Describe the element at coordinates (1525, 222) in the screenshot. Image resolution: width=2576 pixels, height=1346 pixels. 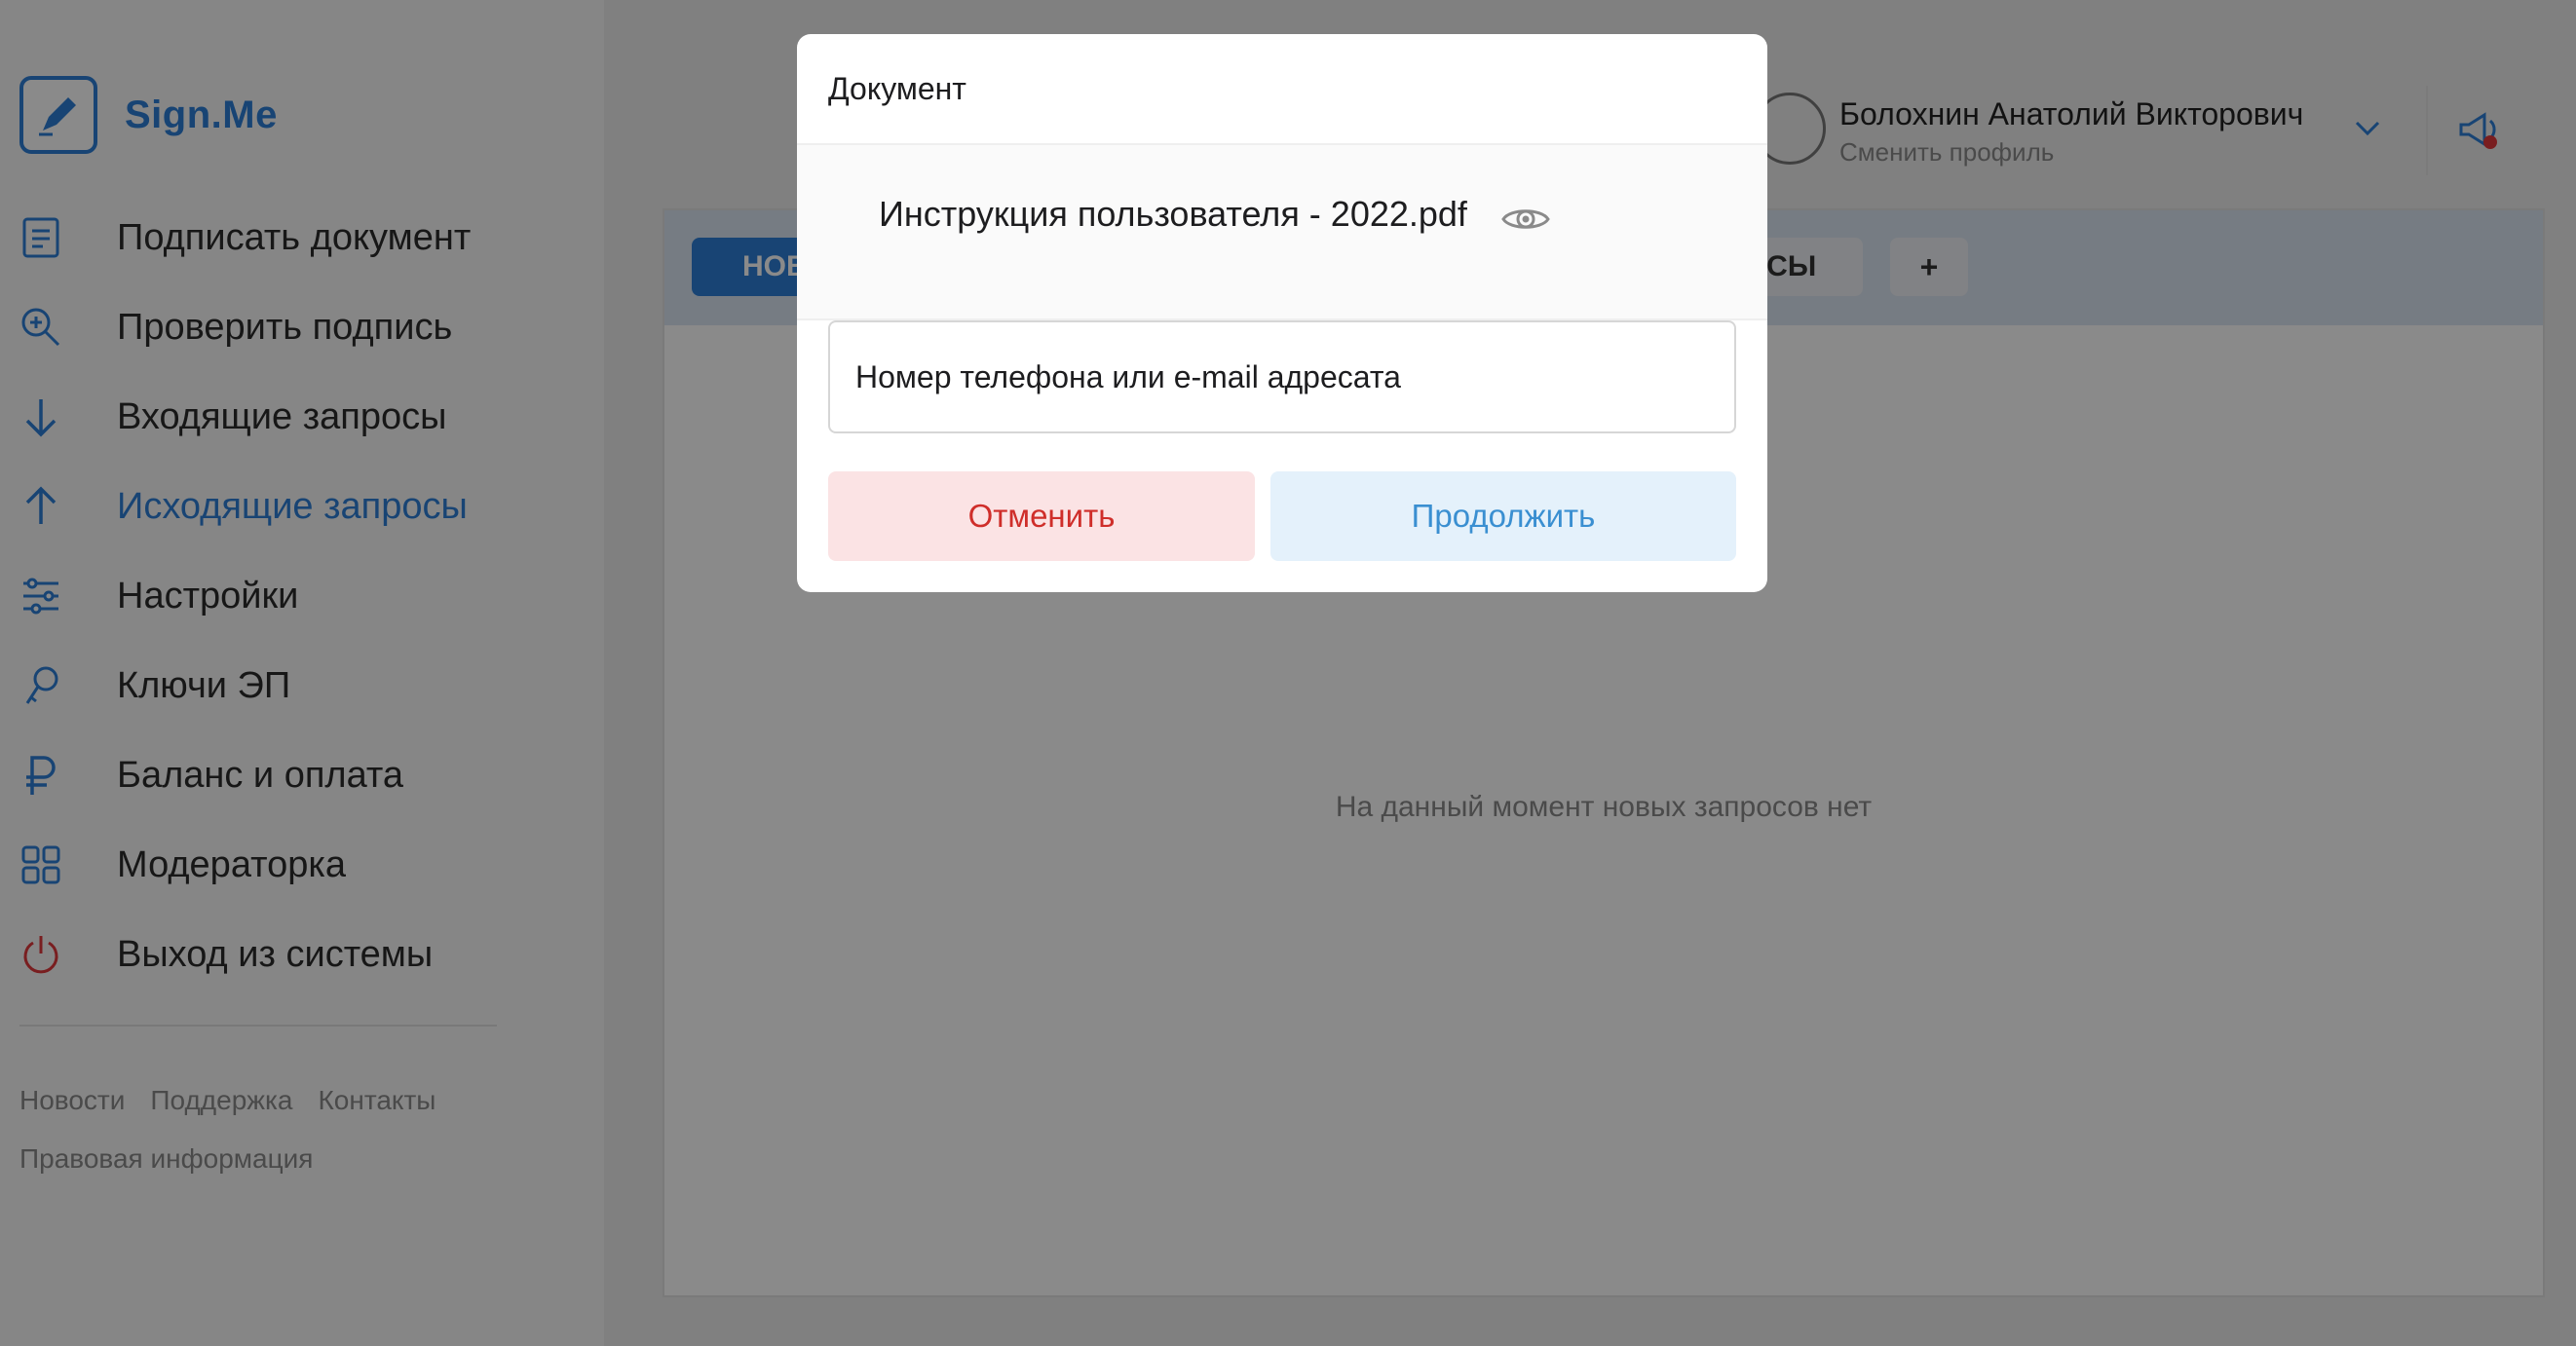
I see `eye-icon` at that location.